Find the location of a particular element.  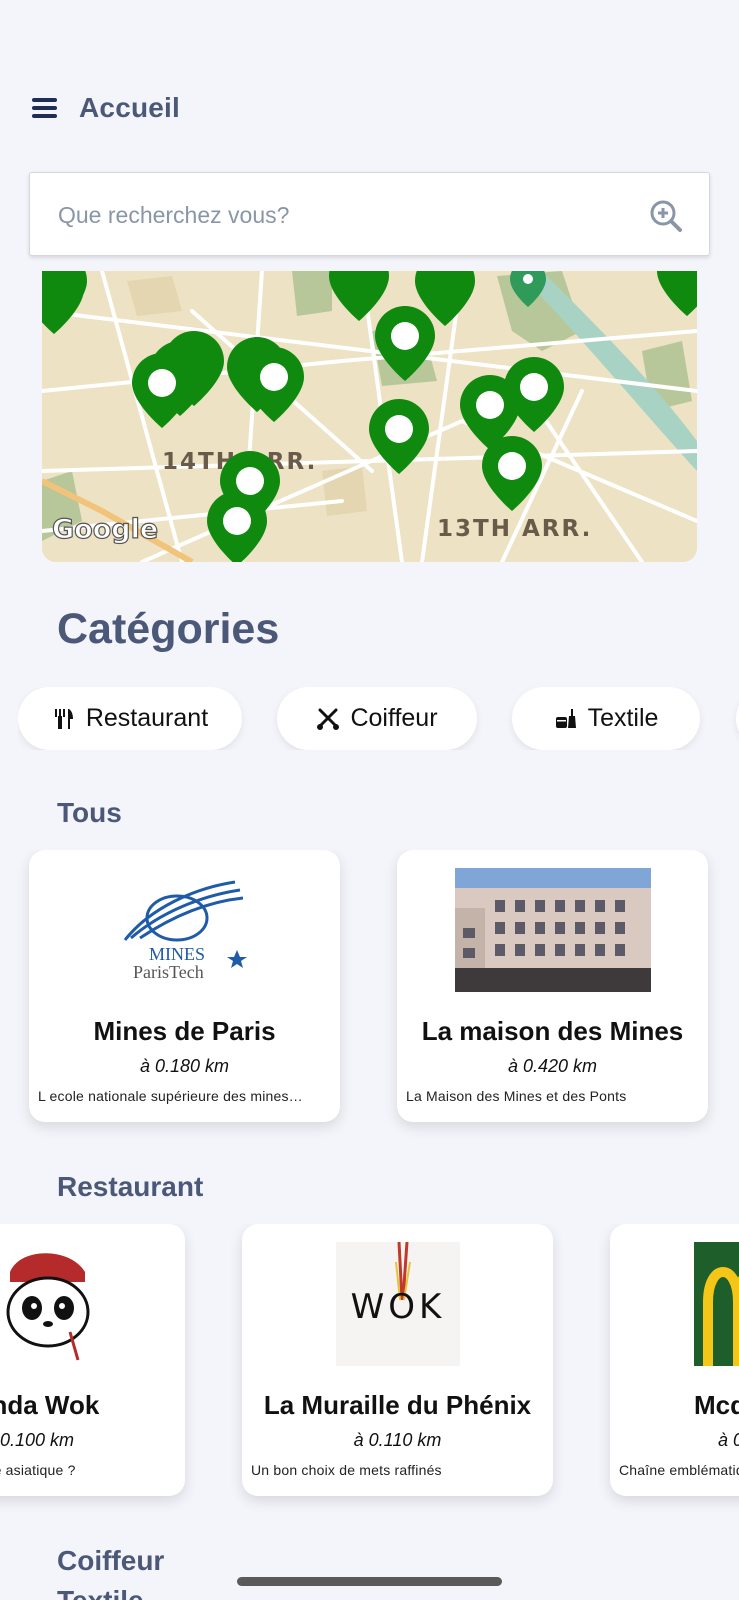

app-header: Accueil is located at coordinates (106, 108).